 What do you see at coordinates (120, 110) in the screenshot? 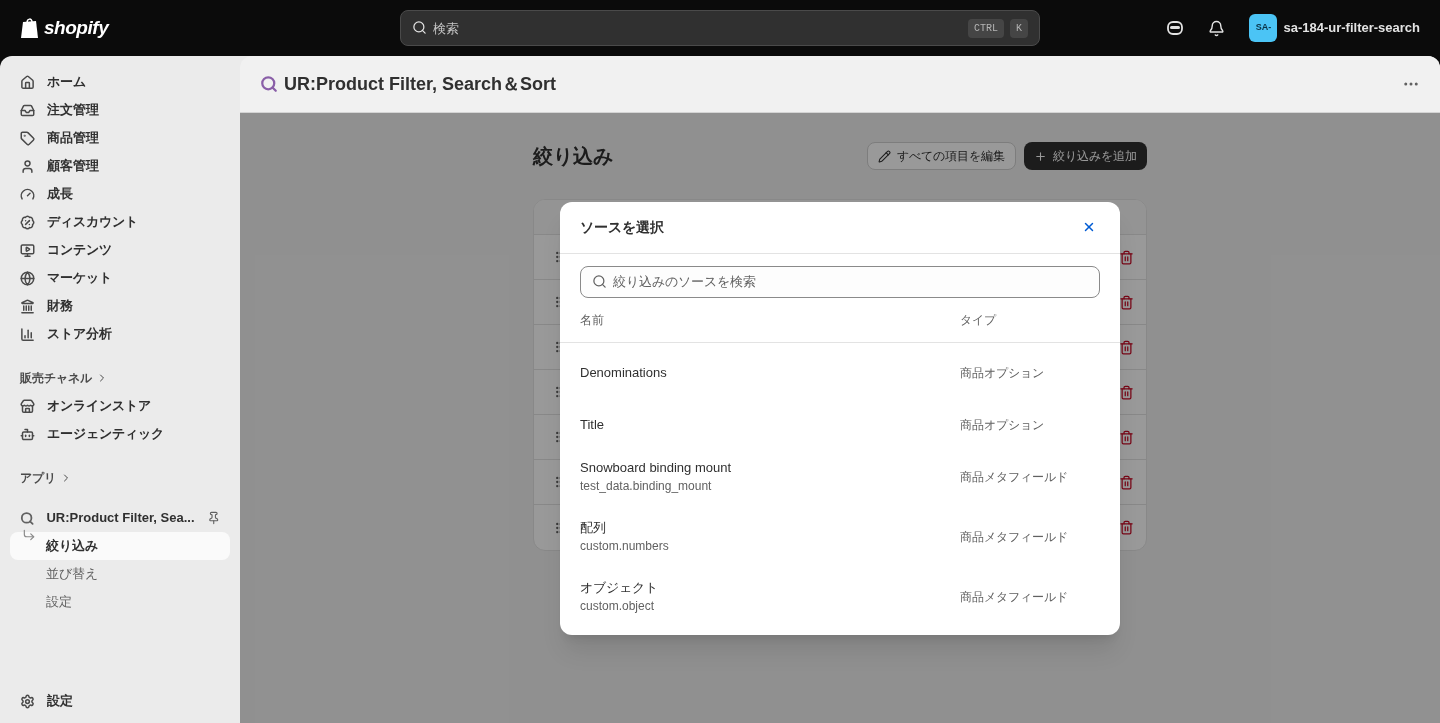
I see `nav-item: 注文管理` at bounding box center [120, 110].